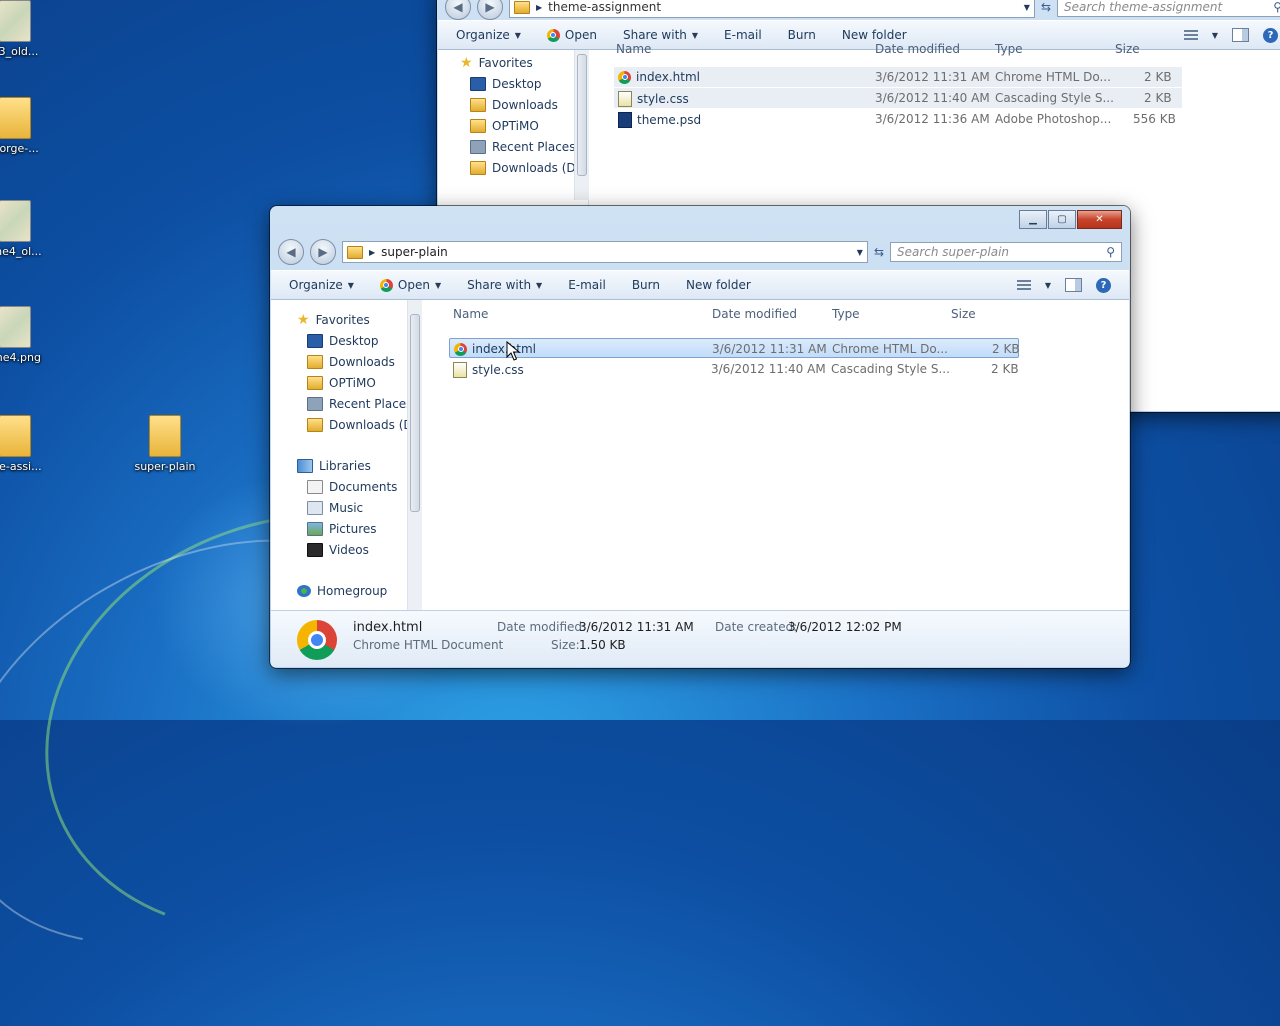  What do you see at coordinates (1033, 219) in the screenshot?
I see `minimize-button: ▁` at bounding box center [1033, 219].